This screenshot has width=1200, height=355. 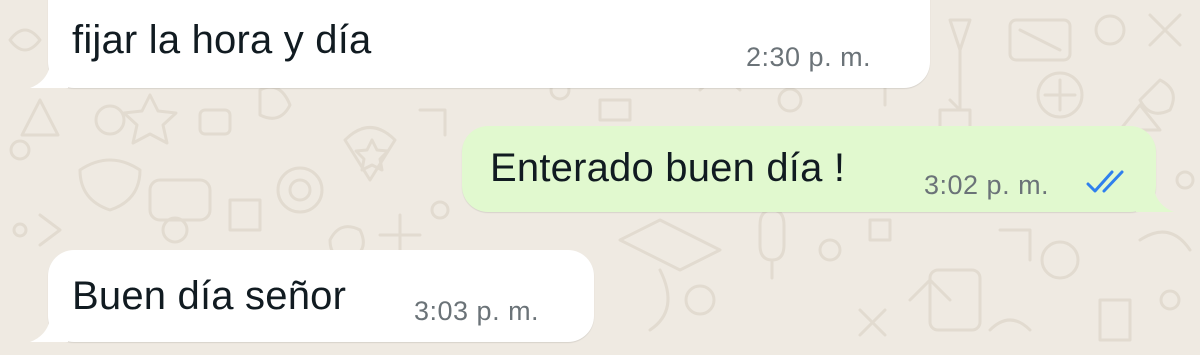 I want to click on message-bubble-incoming-2: Buen día señor 3:03 p. m., so click(x=321, y=296).